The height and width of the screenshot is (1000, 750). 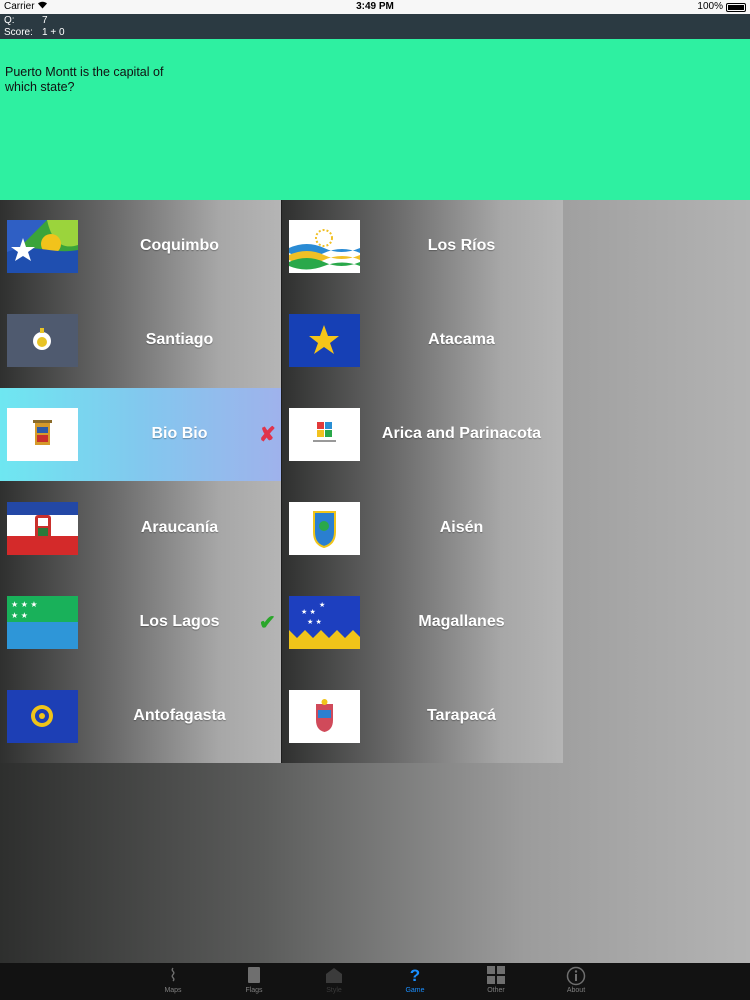 I want to click on answer-label: Tarapacá, so click(x=461, y=715).